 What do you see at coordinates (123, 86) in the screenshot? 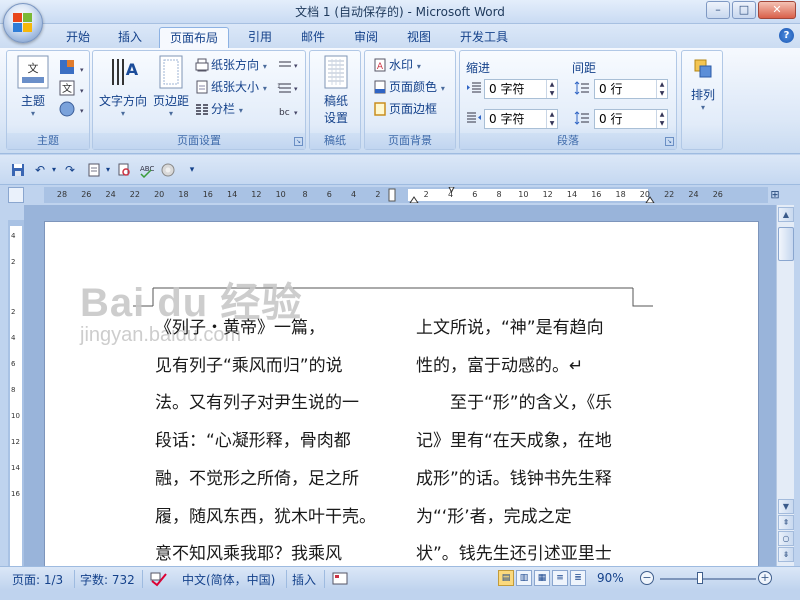
I see `text-direction-button: A 文字方向 ▾` at bounding box center [123, 86].